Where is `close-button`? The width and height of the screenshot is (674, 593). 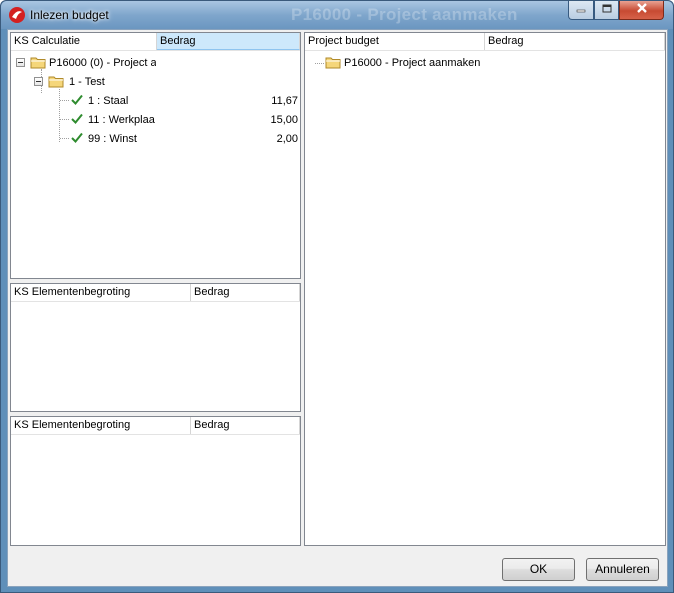 close-button is located at coordinates (641, 10).